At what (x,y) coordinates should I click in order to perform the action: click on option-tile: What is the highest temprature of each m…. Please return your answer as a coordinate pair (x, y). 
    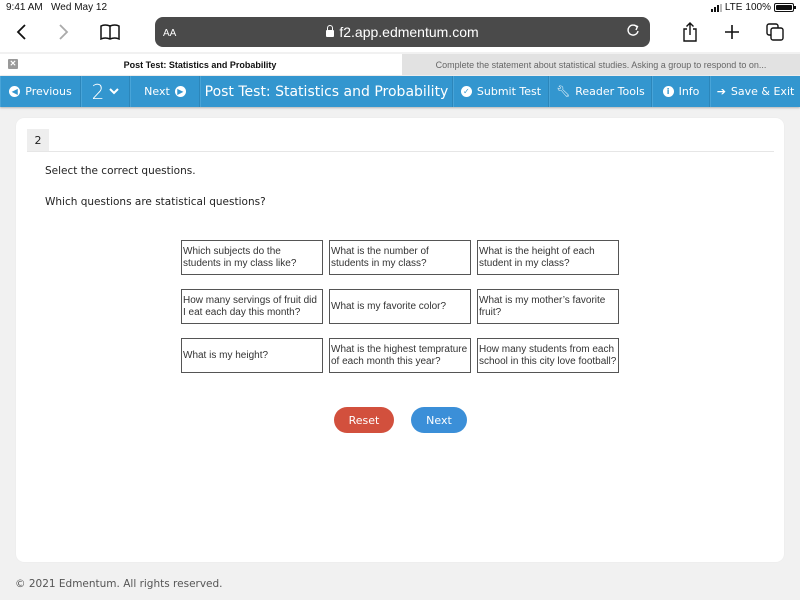
    Looking at the image, I should click on (400, 355).